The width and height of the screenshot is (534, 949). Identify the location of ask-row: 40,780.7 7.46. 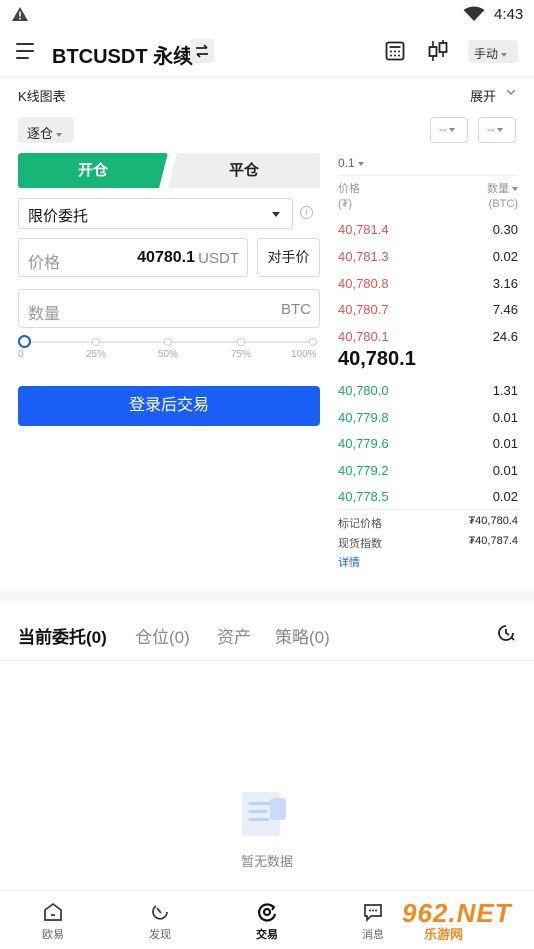
(428, 310).